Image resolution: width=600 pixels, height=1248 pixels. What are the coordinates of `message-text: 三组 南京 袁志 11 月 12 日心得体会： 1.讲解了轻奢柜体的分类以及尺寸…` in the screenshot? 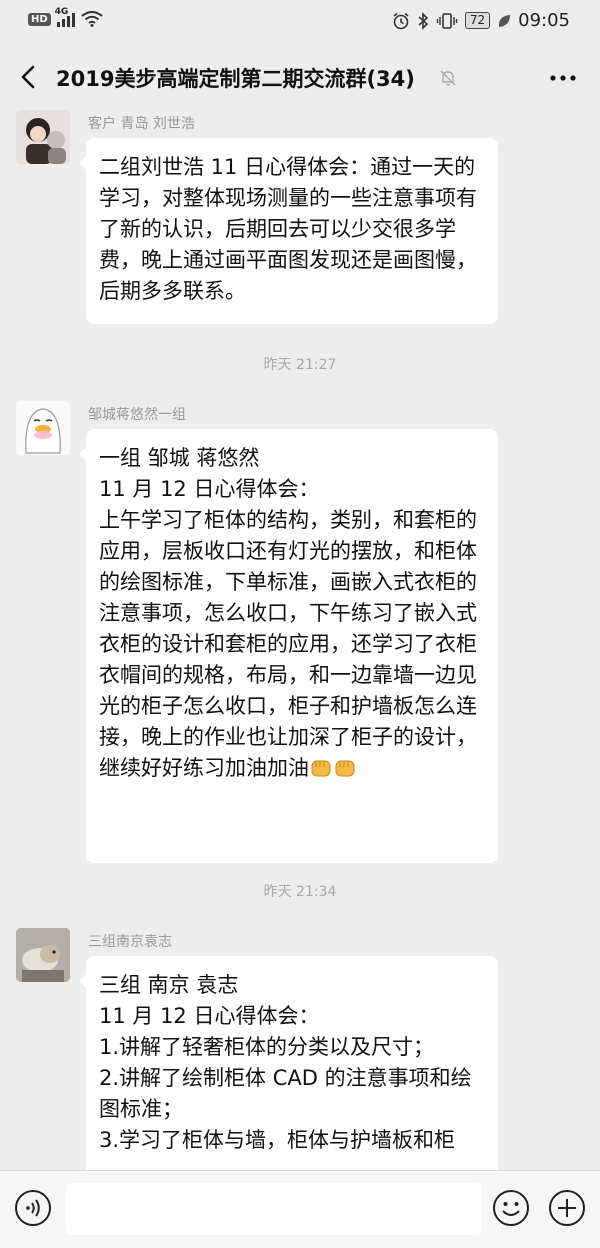 It's located at (285, 1062).